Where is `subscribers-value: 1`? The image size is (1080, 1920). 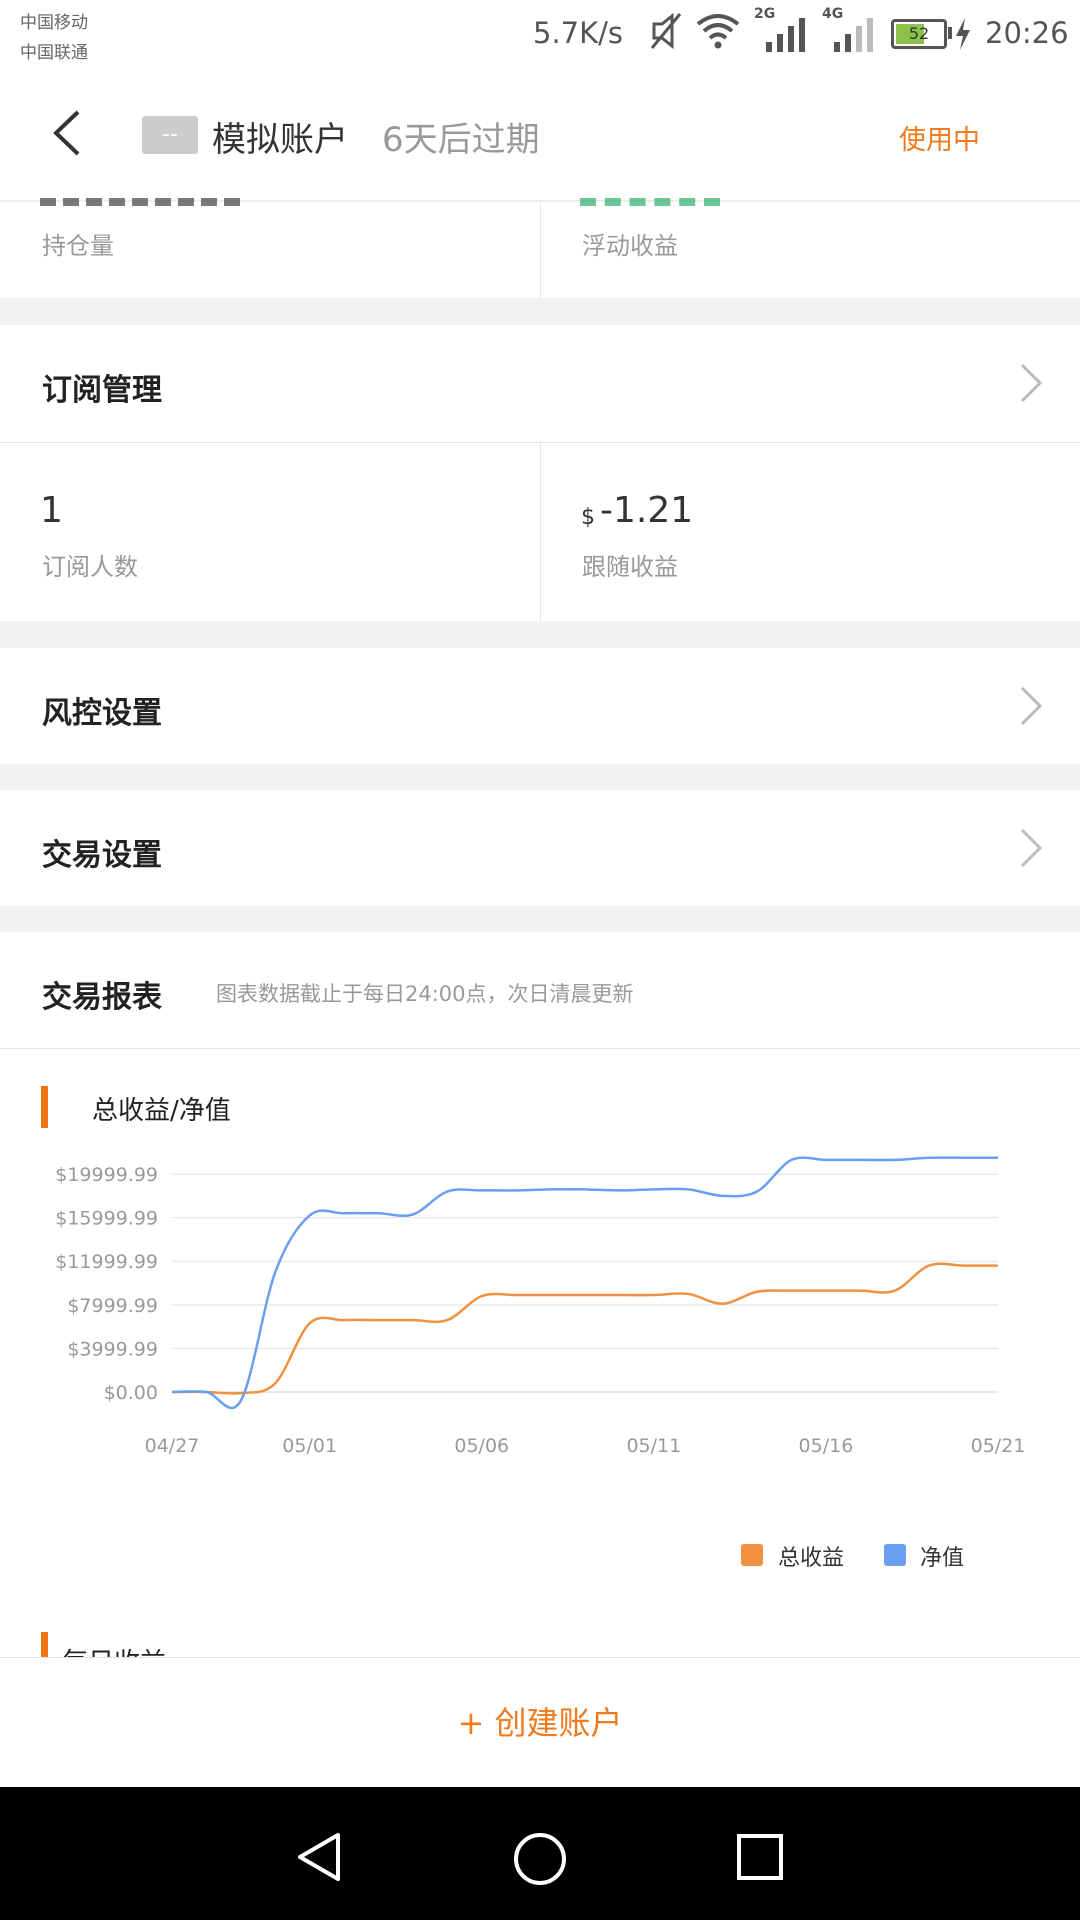 subscribers-value: 1 is located at coordinates (51, 510).